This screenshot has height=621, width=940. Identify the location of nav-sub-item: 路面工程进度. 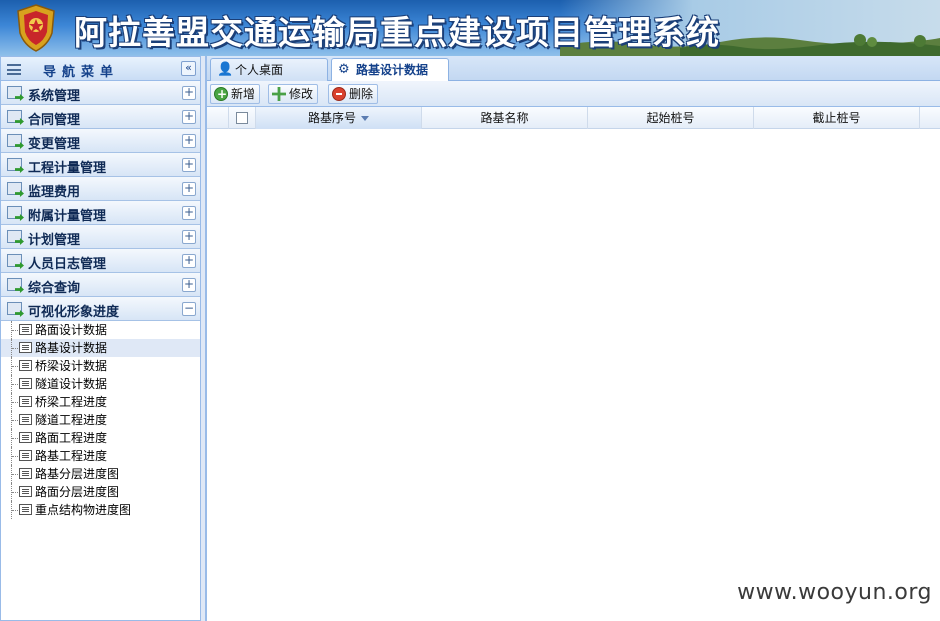
(100, 438).